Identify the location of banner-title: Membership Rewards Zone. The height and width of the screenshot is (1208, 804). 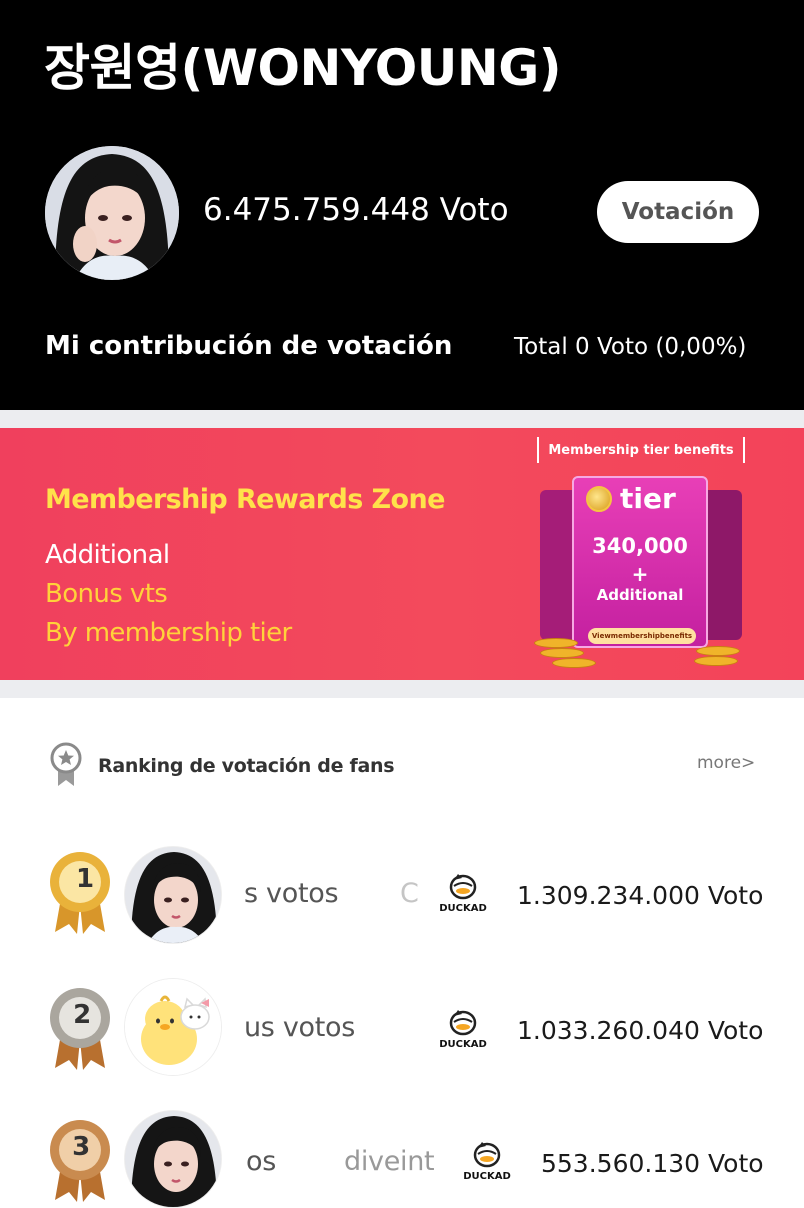
(245, 499).